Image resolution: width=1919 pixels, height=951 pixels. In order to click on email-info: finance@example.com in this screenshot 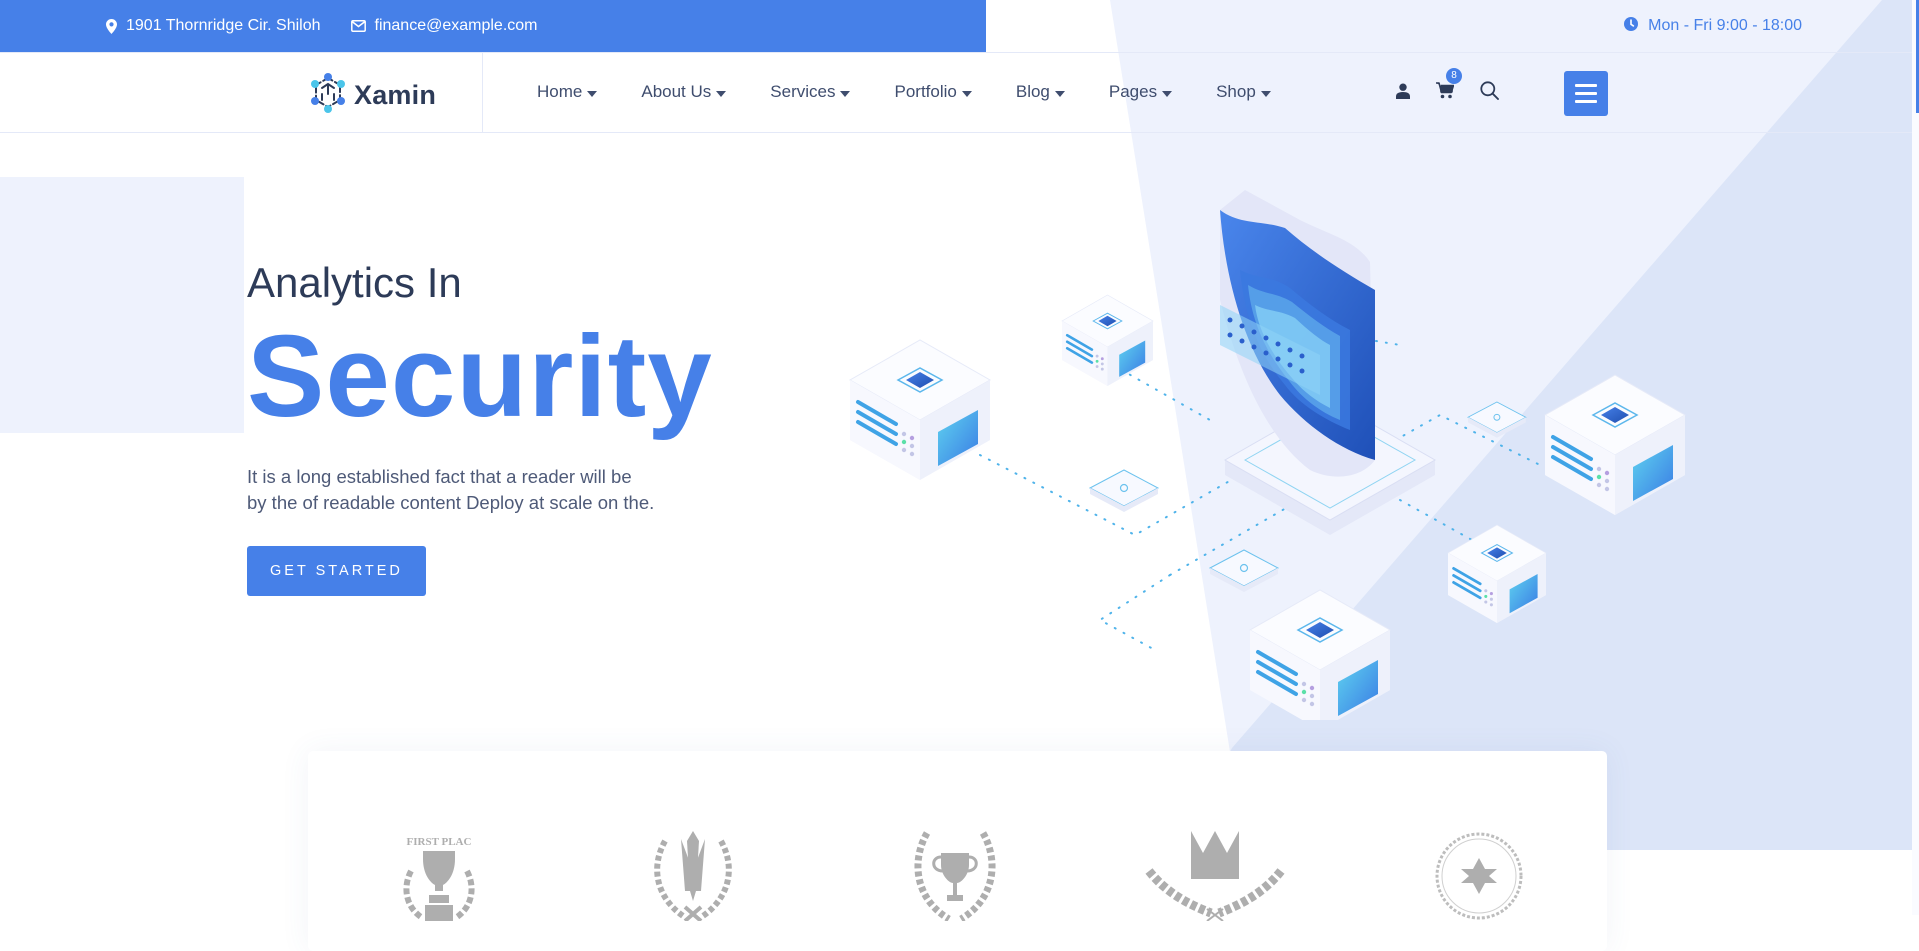, I will do `click(444, 26)`.